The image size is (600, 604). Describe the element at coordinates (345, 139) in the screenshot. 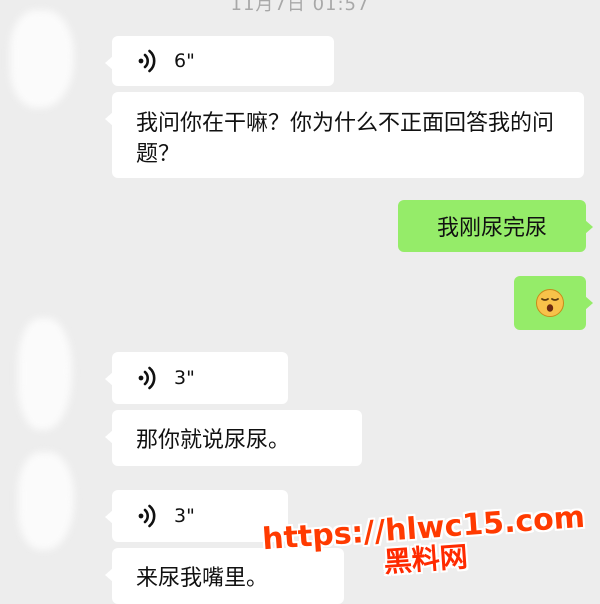

I see `message-text: 我问你在干嘛？你为什么不正面回答我的问题？` at that location.